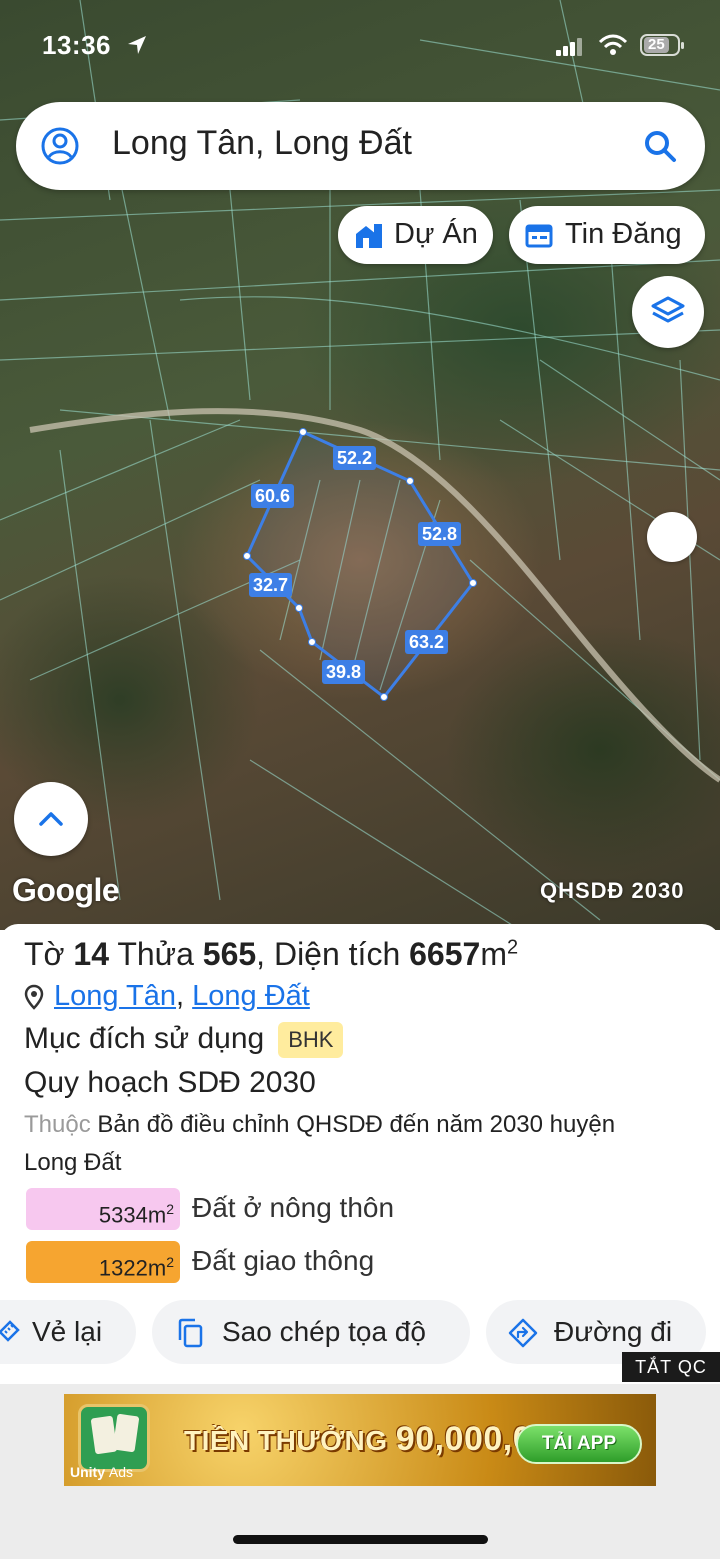 Image resolution: width=720 pixels, height=1559 pixels. Describe the element at coordinates (262, 143) in the screenshot. I see `search-input: Long Tân, Long Đất` at that location.